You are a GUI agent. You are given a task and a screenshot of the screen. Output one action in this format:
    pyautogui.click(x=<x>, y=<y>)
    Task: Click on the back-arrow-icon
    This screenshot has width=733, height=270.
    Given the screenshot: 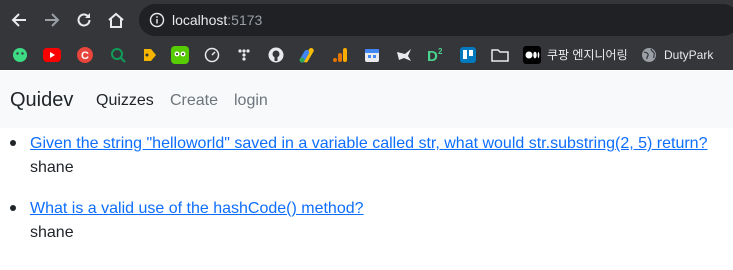 What is the action you would take?
    pyautogui.click(x=18, y=20)
    